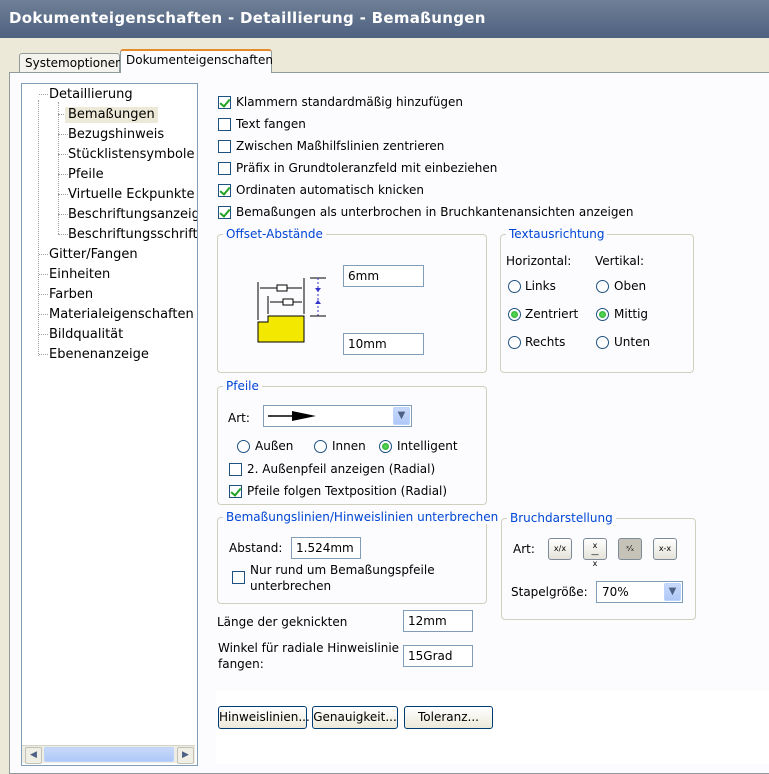 The height and width of the screenshot is (774, 769). Describe the element at coordinates (552, 314) in the screenshot. I see `radio-zentriert-label: Zentriert` at that location.